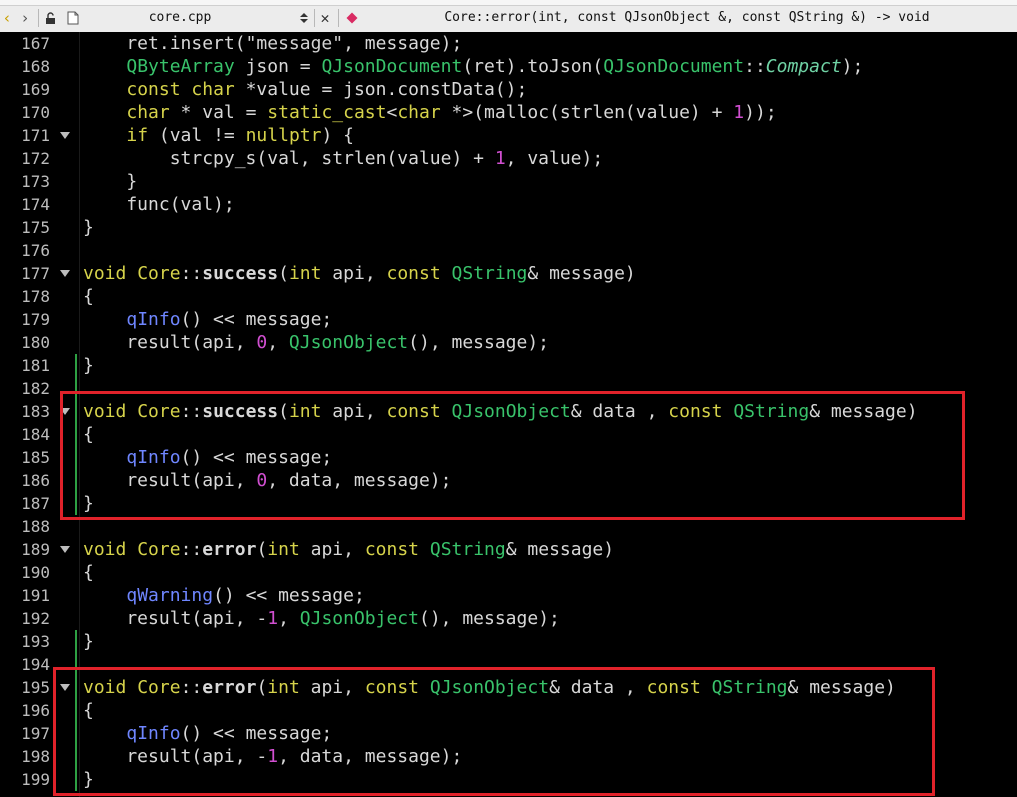 This screenshot has height=797, width=1017. What do you see at coordinates (35, 273) in the screenshot?
I see `line-number: 177` at bounding box center [35, 273].